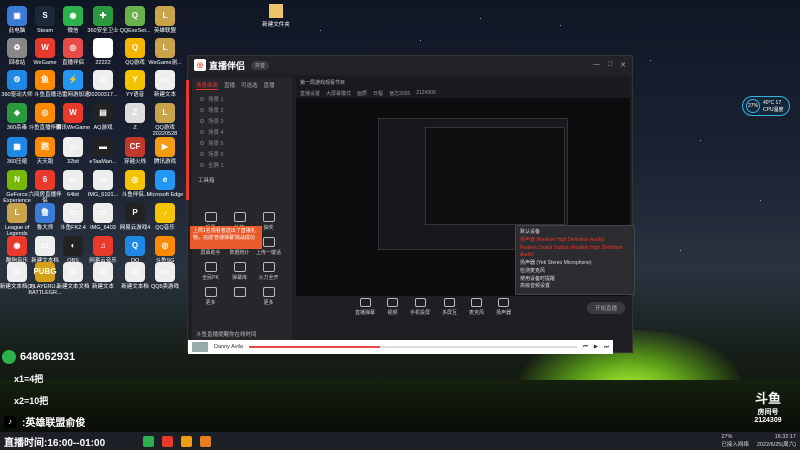 Image resolution: width=800 pixels, height=450 pixels. What do you see at coordinates (575, 287) in the screenshot?
I see `audio-menu-item: 高级音频设置` at bounding box center [575, 287].